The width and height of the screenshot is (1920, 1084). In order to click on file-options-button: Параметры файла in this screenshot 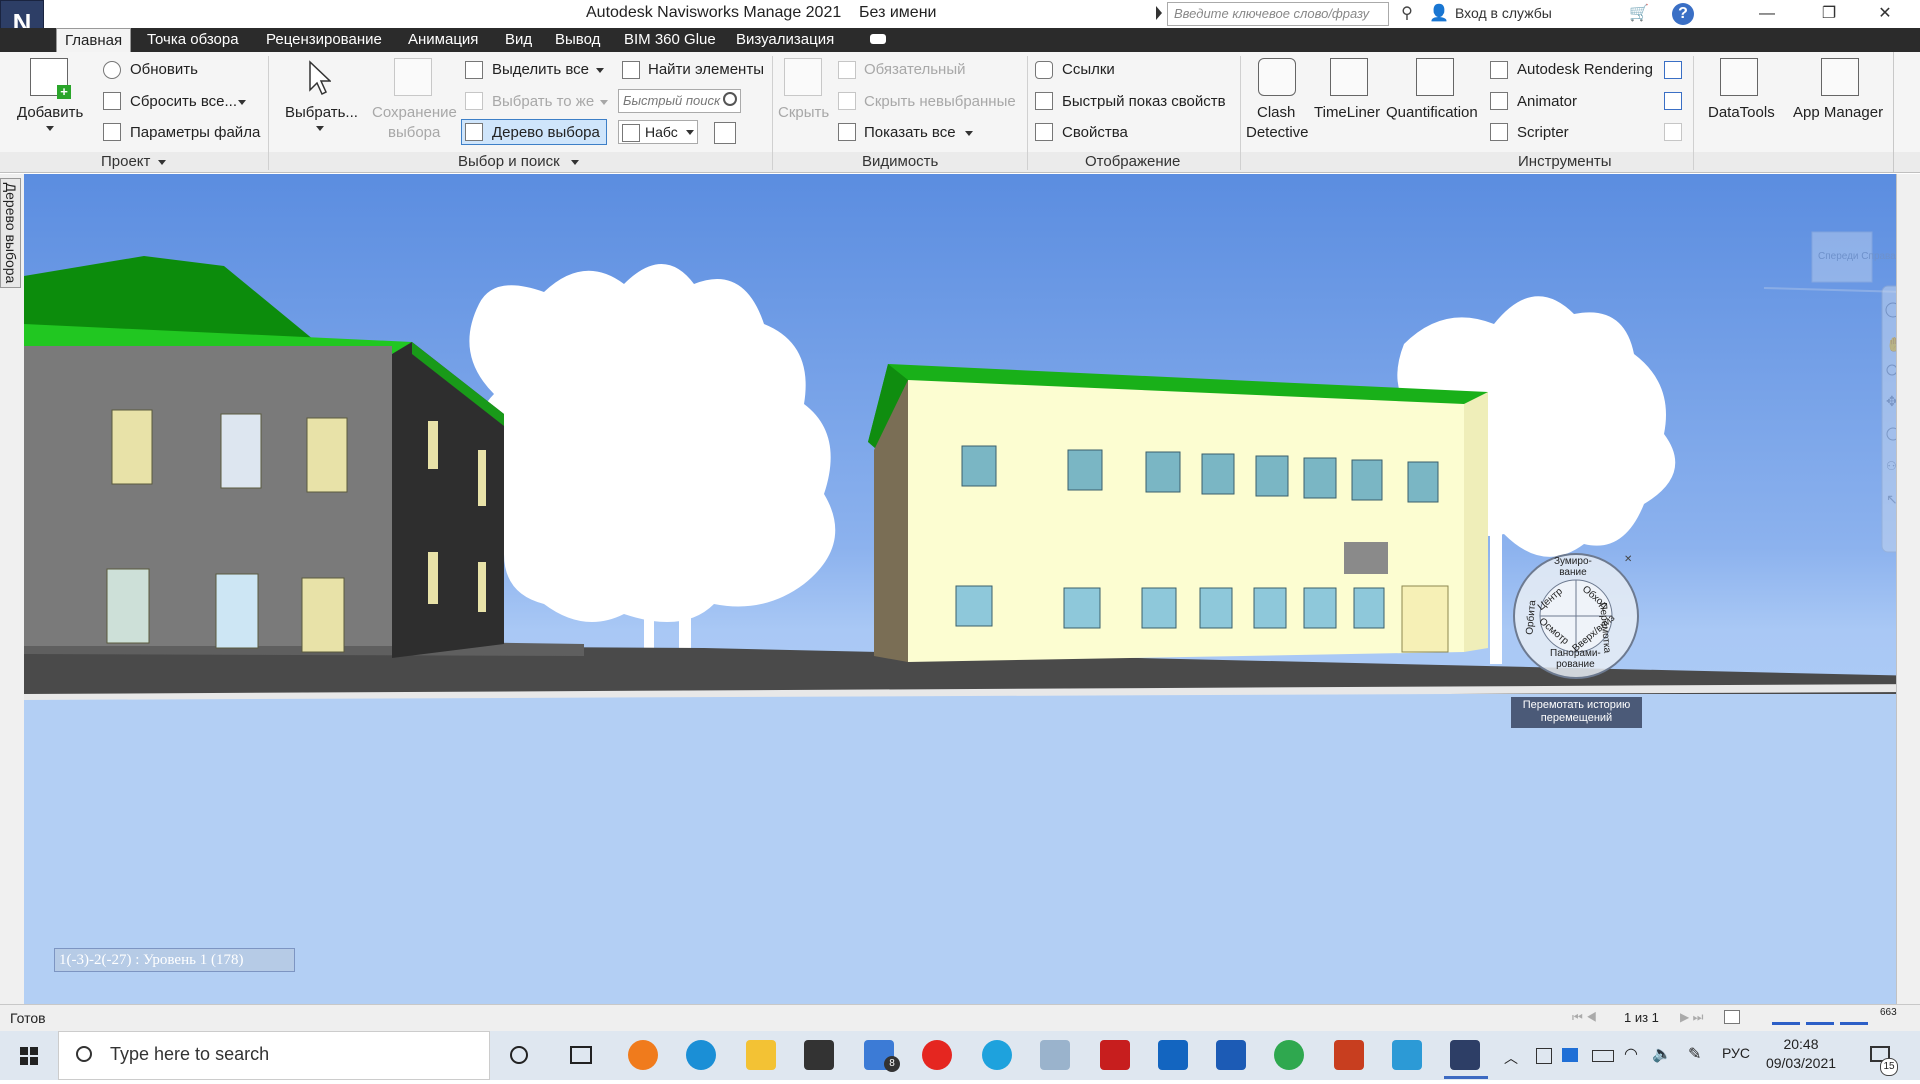, I will do `click(195, 132)`.